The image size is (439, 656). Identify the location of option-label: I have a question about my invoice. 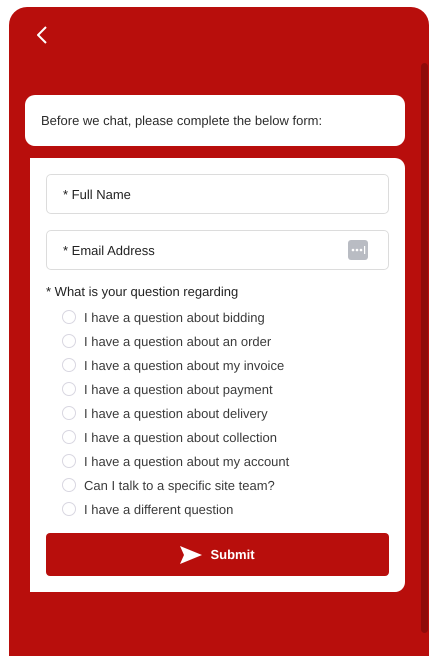
(184, 365).